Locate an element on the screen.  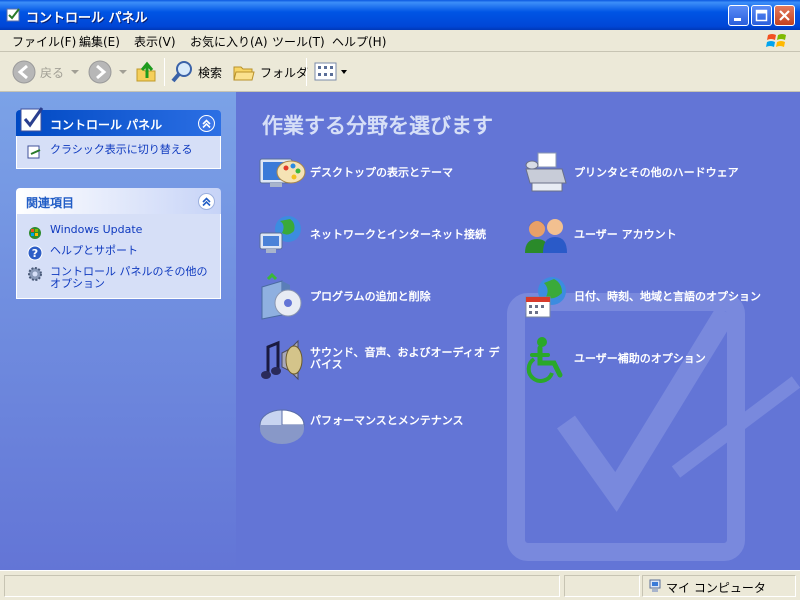
classic-view-icon is located at coordinates (34, 152).